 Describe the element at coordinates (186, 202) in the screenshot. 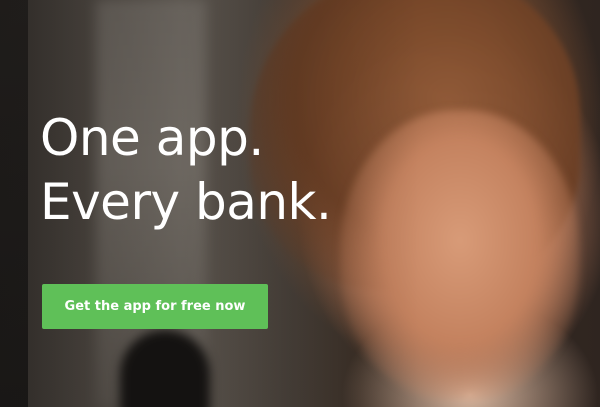

I see `headline-line-2: Every bank.` at that location.